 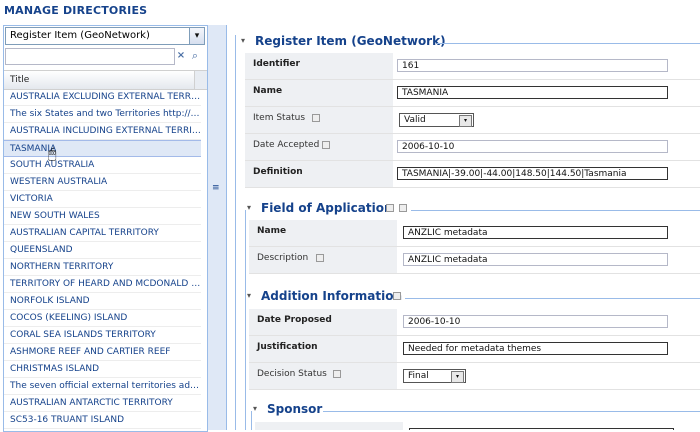 I want to click on sponsor-section-title: Sponsor, so click(x=295, y=409).